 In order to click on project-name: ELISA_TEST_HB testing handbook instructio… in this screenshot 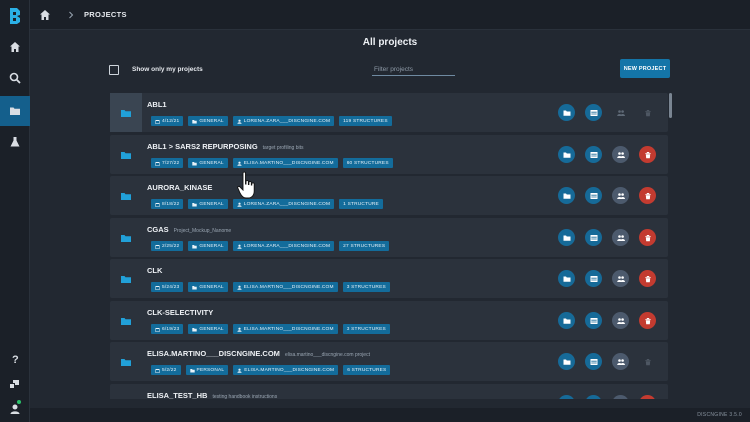, I will do `click(212, 395)`.